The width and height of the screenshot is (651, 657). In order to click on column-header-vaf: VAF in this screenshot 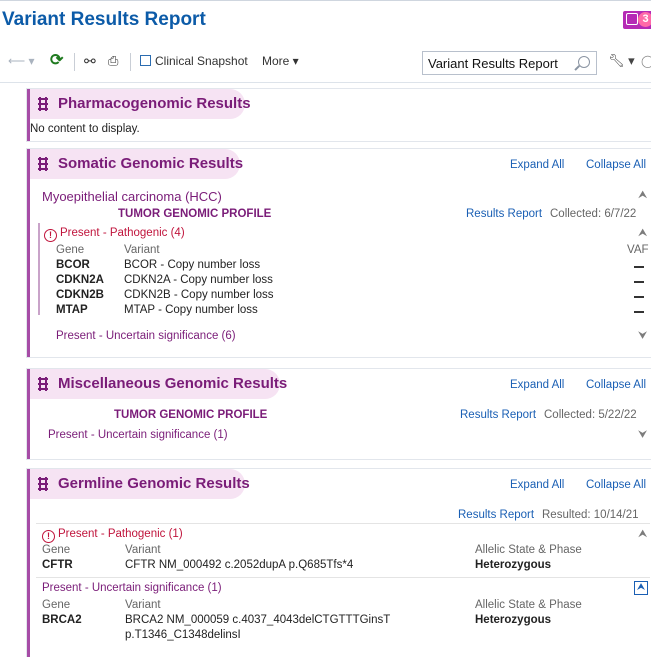, I will do `click(638, 250)`.